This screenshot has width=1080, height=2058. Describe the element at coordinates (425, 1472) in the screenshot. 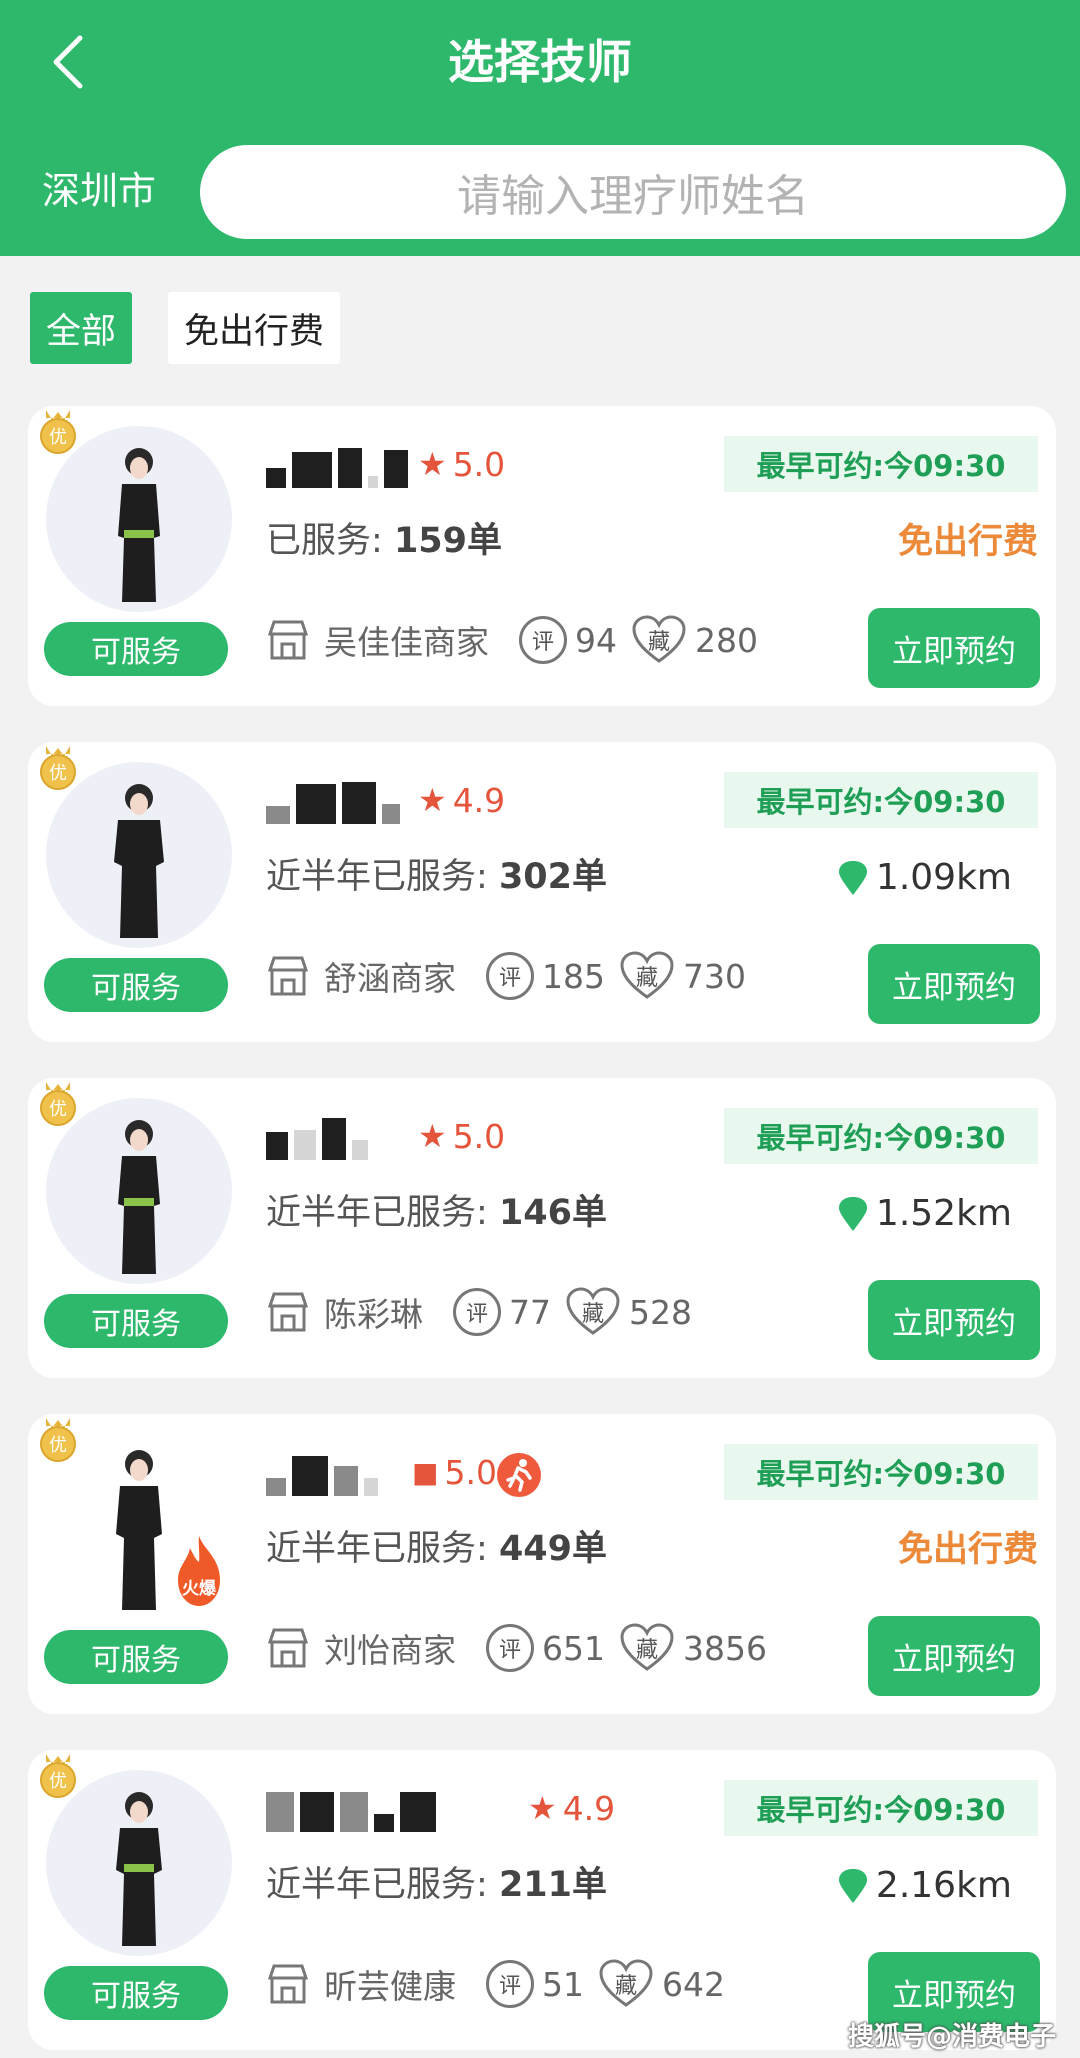

I see `star-icon: ■` at that location.